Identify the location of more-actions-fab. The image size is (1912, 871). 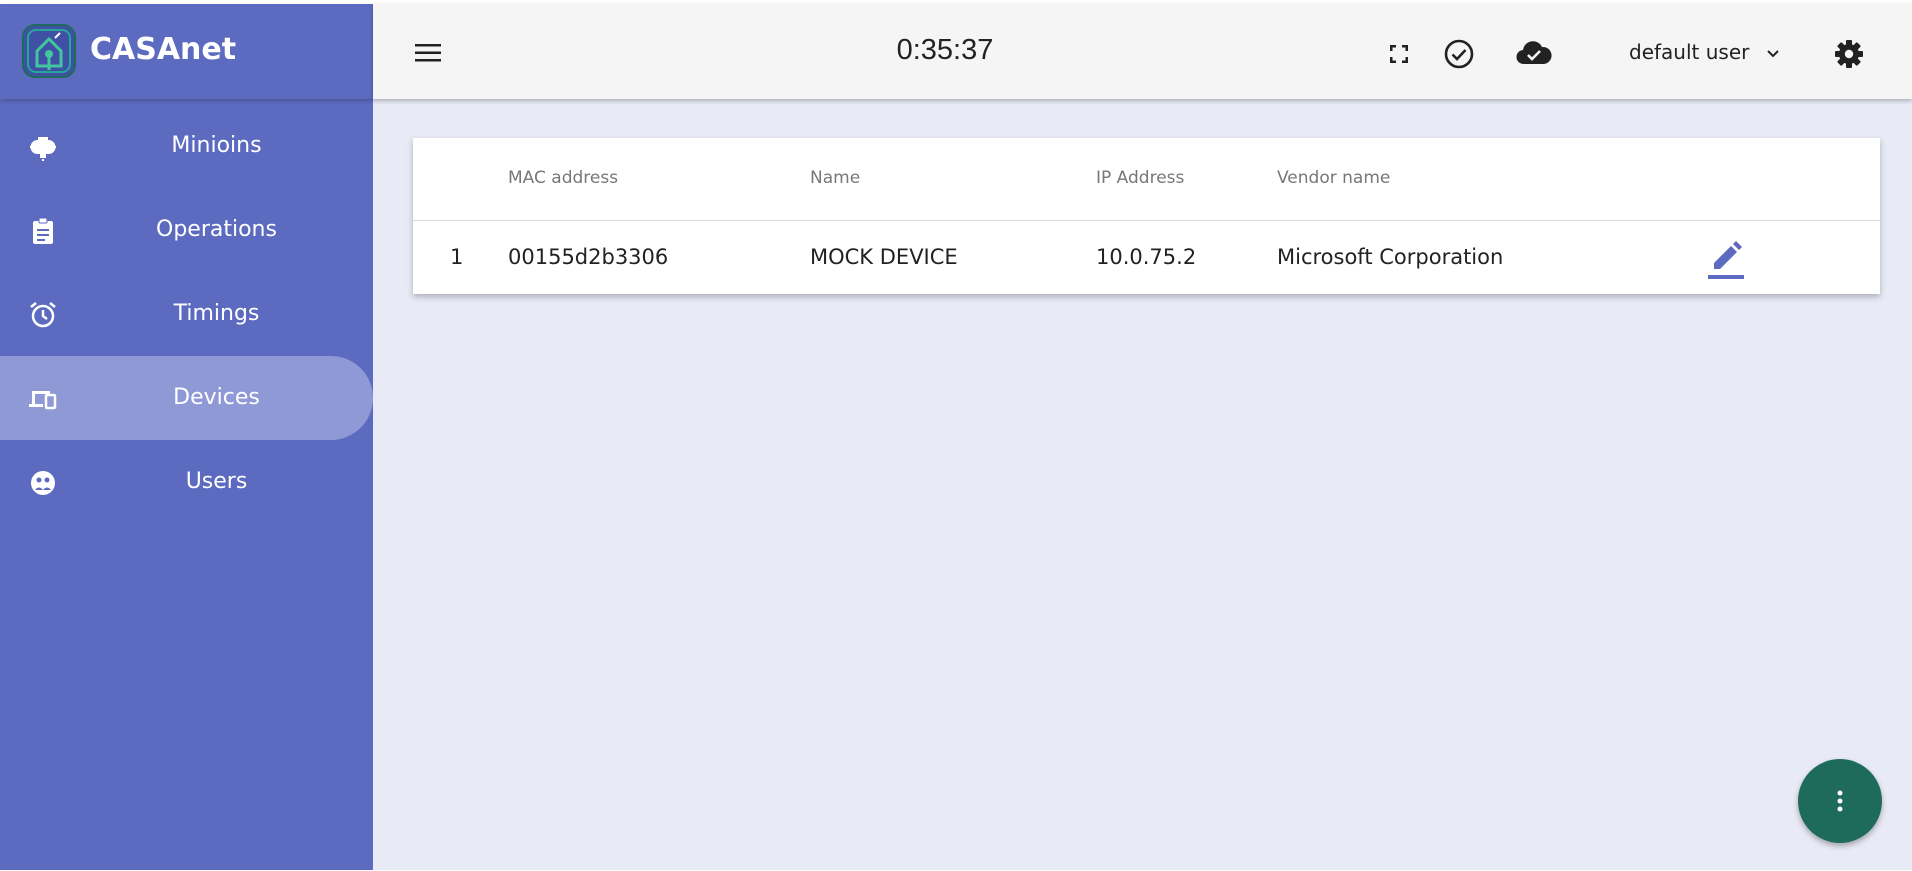
(1840, 801).